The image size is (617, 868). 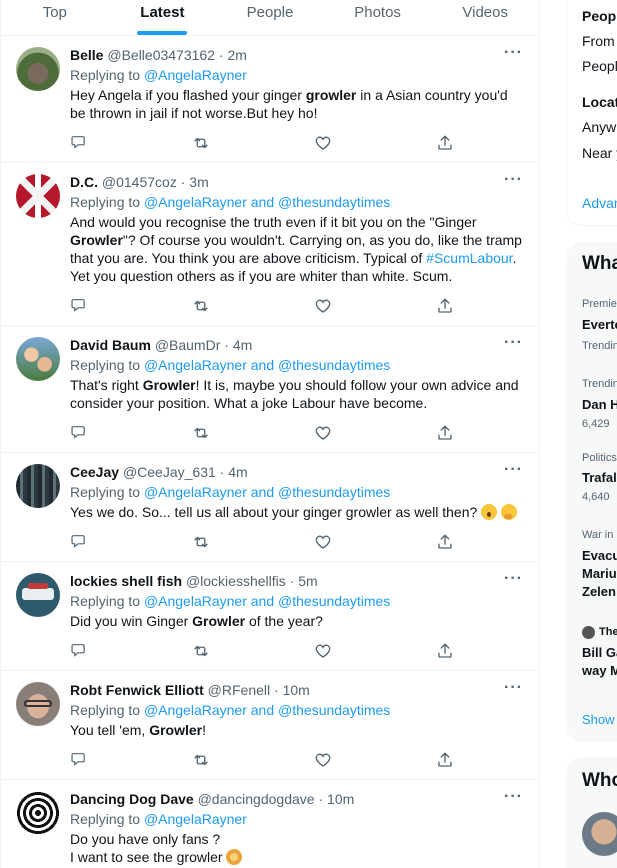 What do you see at coordinates (126, 581) in the screenshot?
I see `author-name: lockies shell fish` at bounding box center [126, 581].